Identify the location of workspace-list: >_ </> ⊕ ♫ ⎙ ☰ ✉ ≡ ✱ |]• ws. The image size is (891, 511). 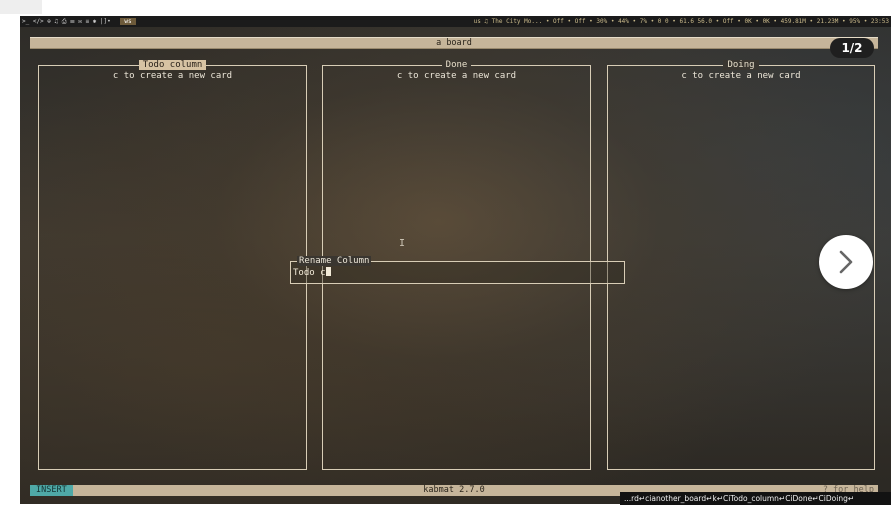
(82, 21).